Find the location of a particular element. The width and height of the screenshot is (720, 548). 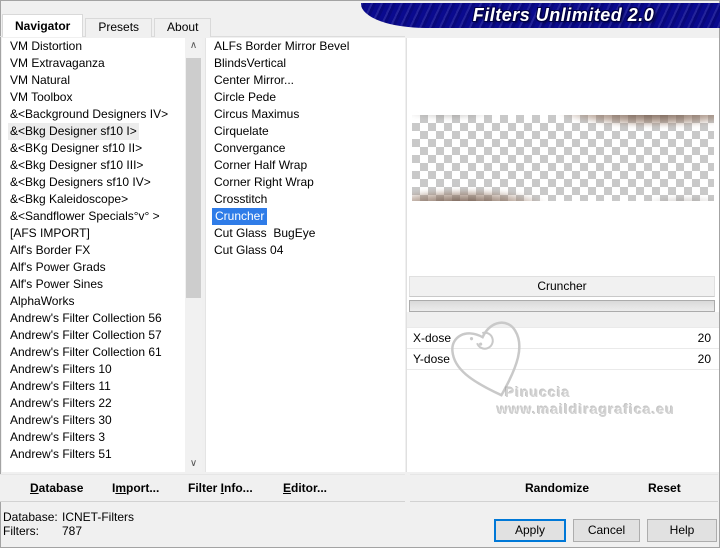

filter-list-item: BlindsVertical is located at coordinates (305, 63).